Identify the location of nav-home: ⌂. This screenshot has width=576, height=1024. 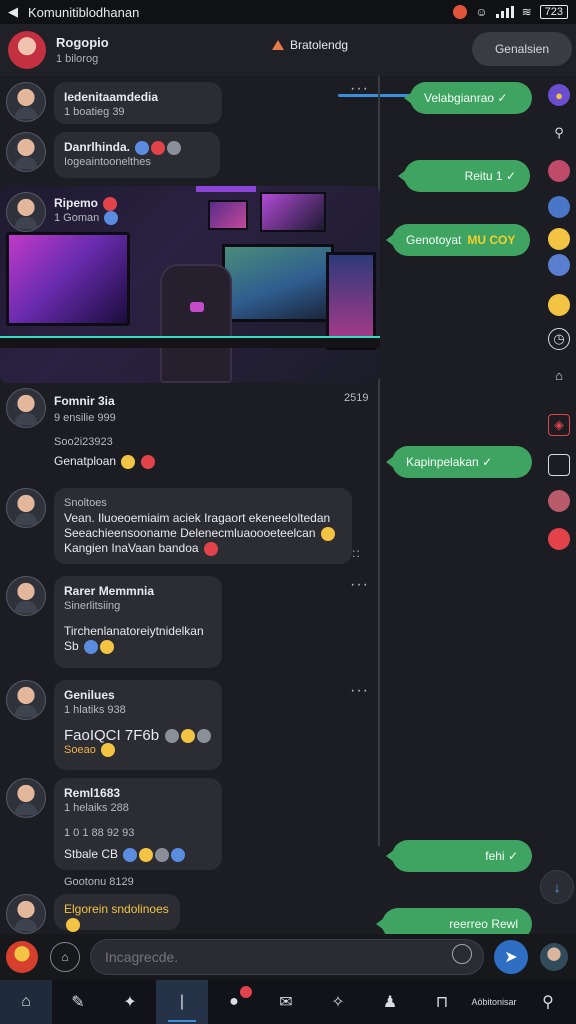
(26, 1002).